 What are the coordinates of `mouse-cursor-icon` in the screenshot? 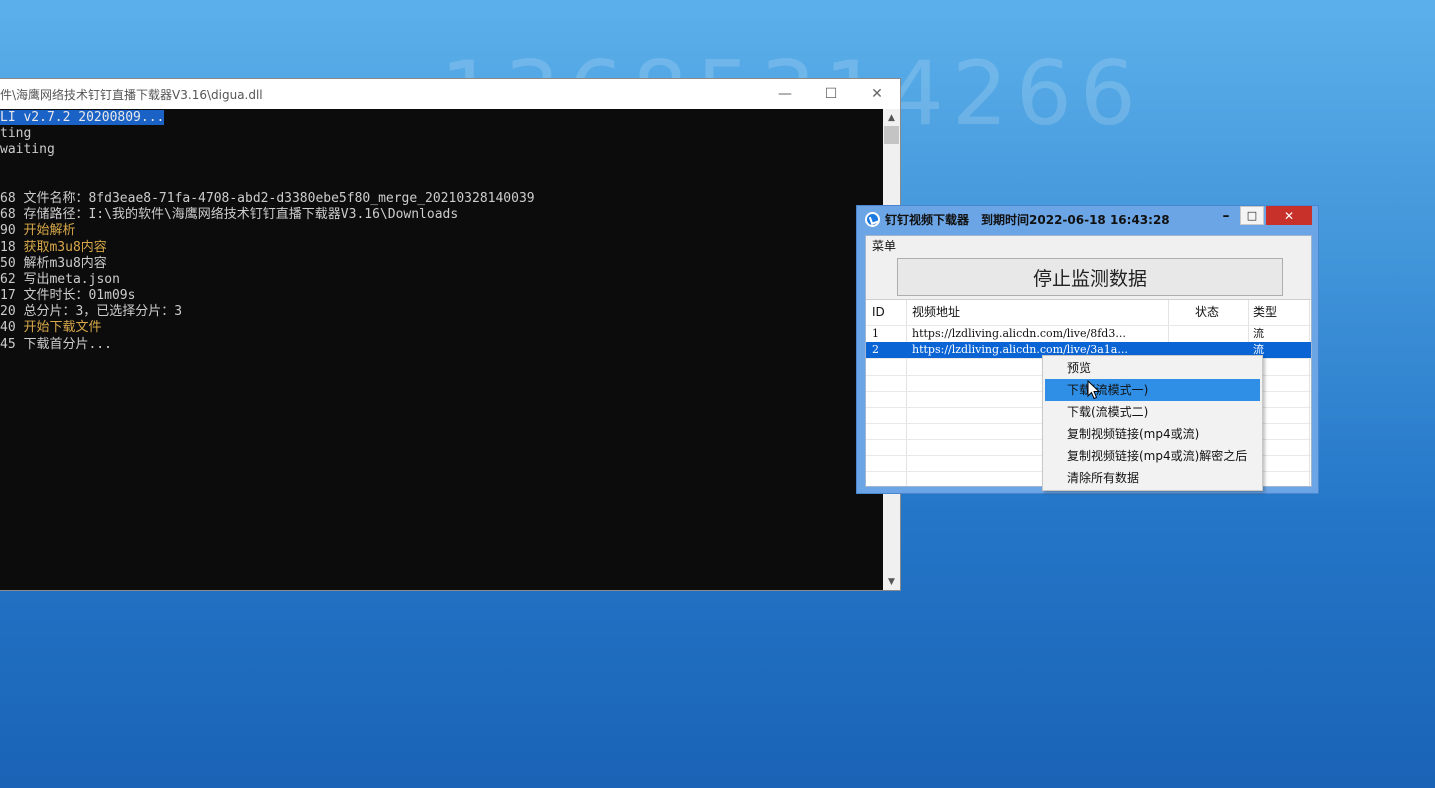 It's located at (1094, 390).